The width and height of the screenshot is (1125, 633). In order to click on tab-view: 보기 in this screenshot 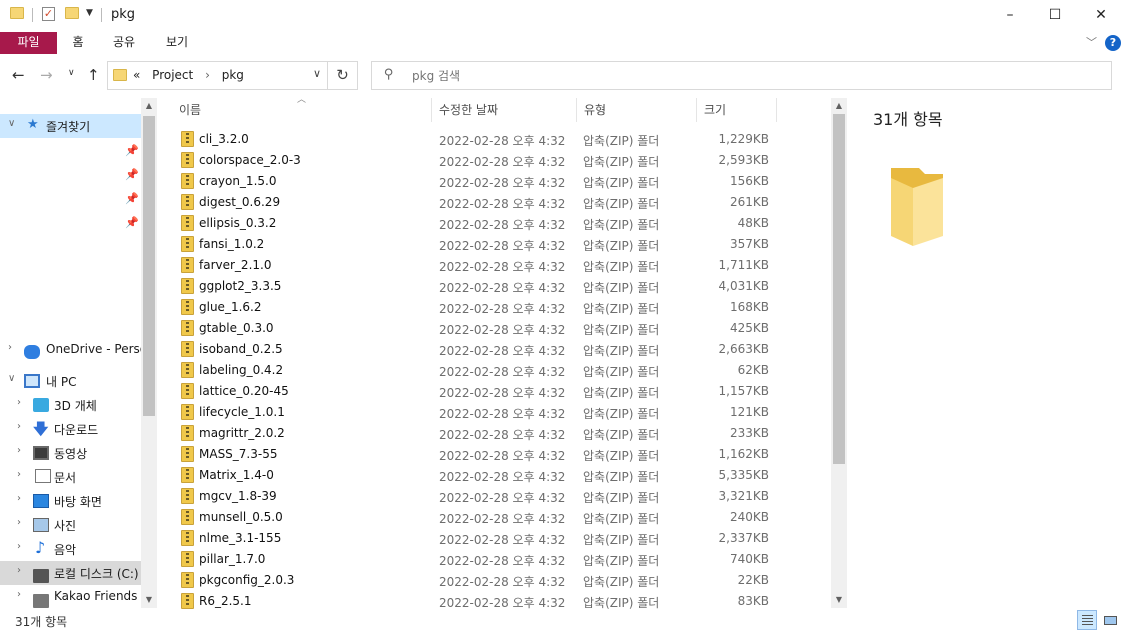, I will do `click(177, 43)`.